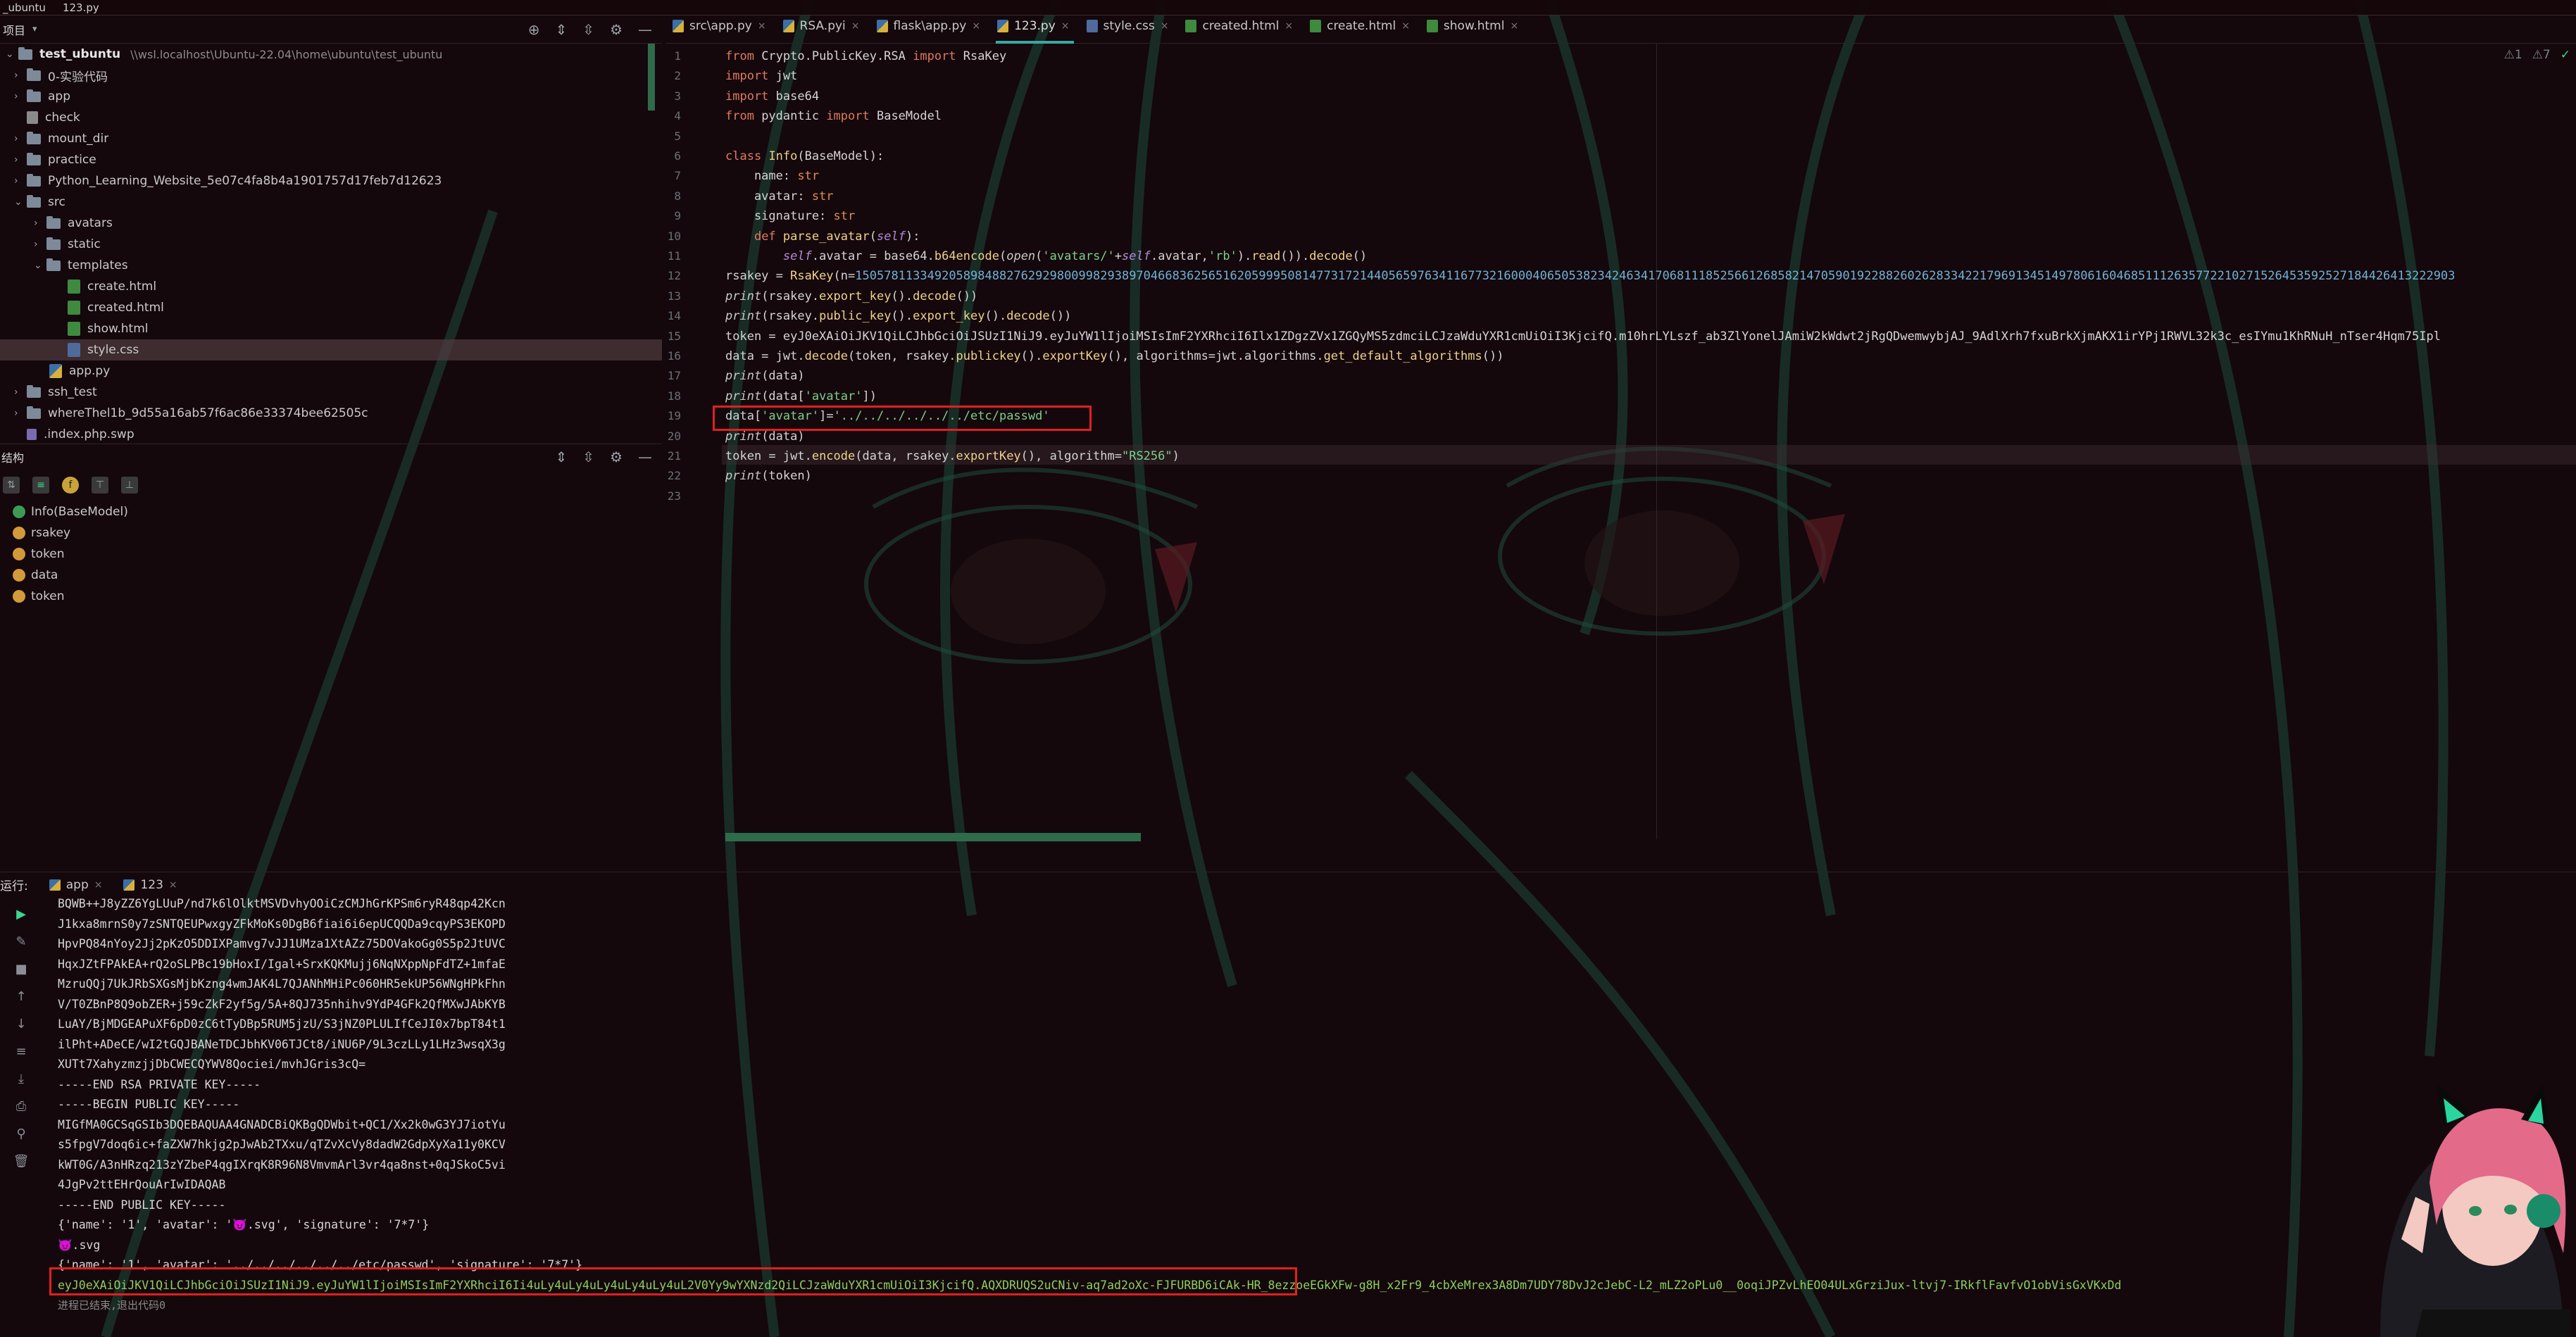 This screenshot has height=1337, width=2576. I want to click on stop-icon: ■, so click(21, 969).